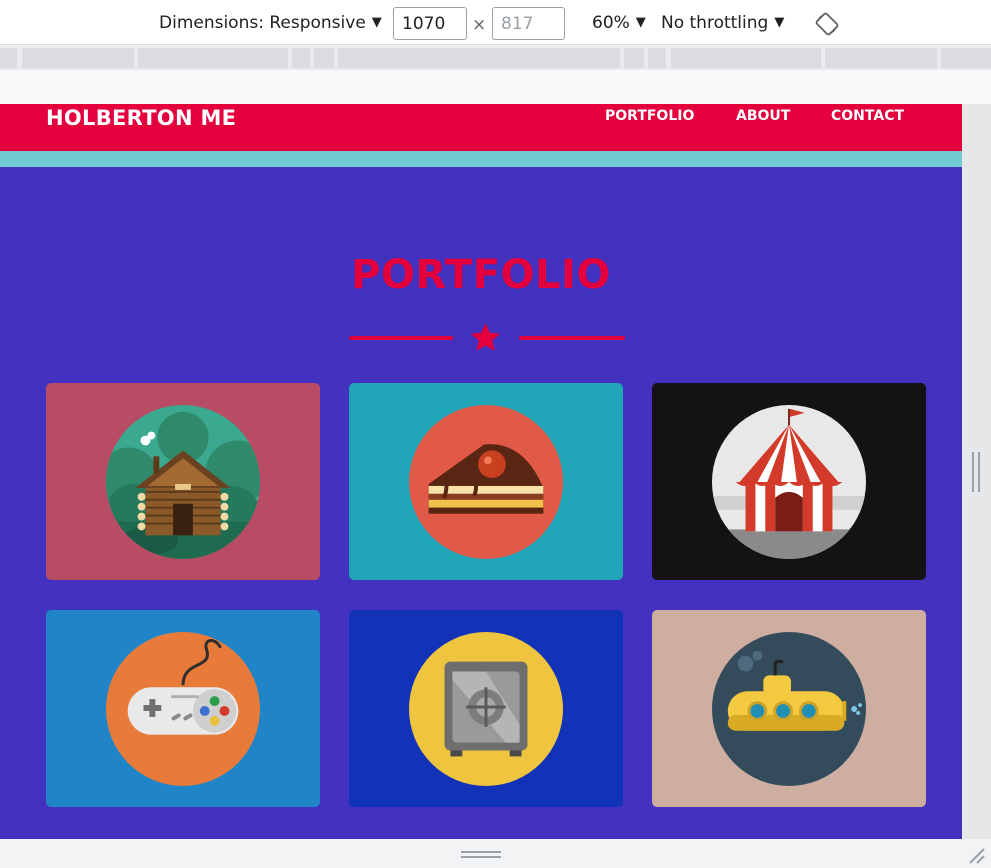  What do you see at coordinates (481, 275) in the screenshot?
I see `section-title: PORTFOLIO` at bounding box center [481, 275].